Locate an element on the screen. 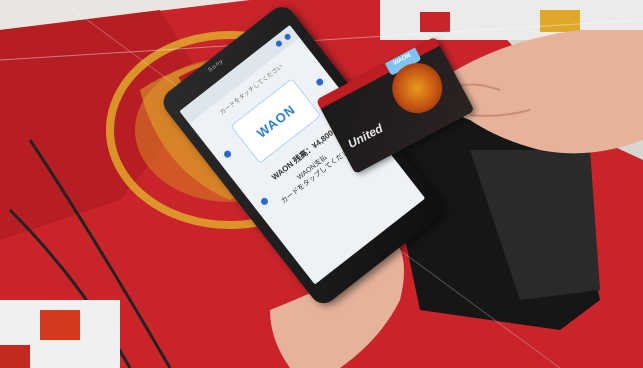 Image resolution: width=643 pixels, height=368 pixels. phone-brand: Sony is located at coordinates (216, 66).